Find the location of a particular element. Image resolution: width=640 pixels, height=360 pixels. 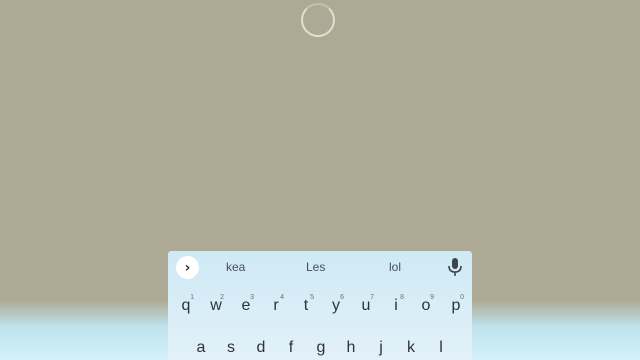

key-hint: 5 is located at coordinates (312, 297).